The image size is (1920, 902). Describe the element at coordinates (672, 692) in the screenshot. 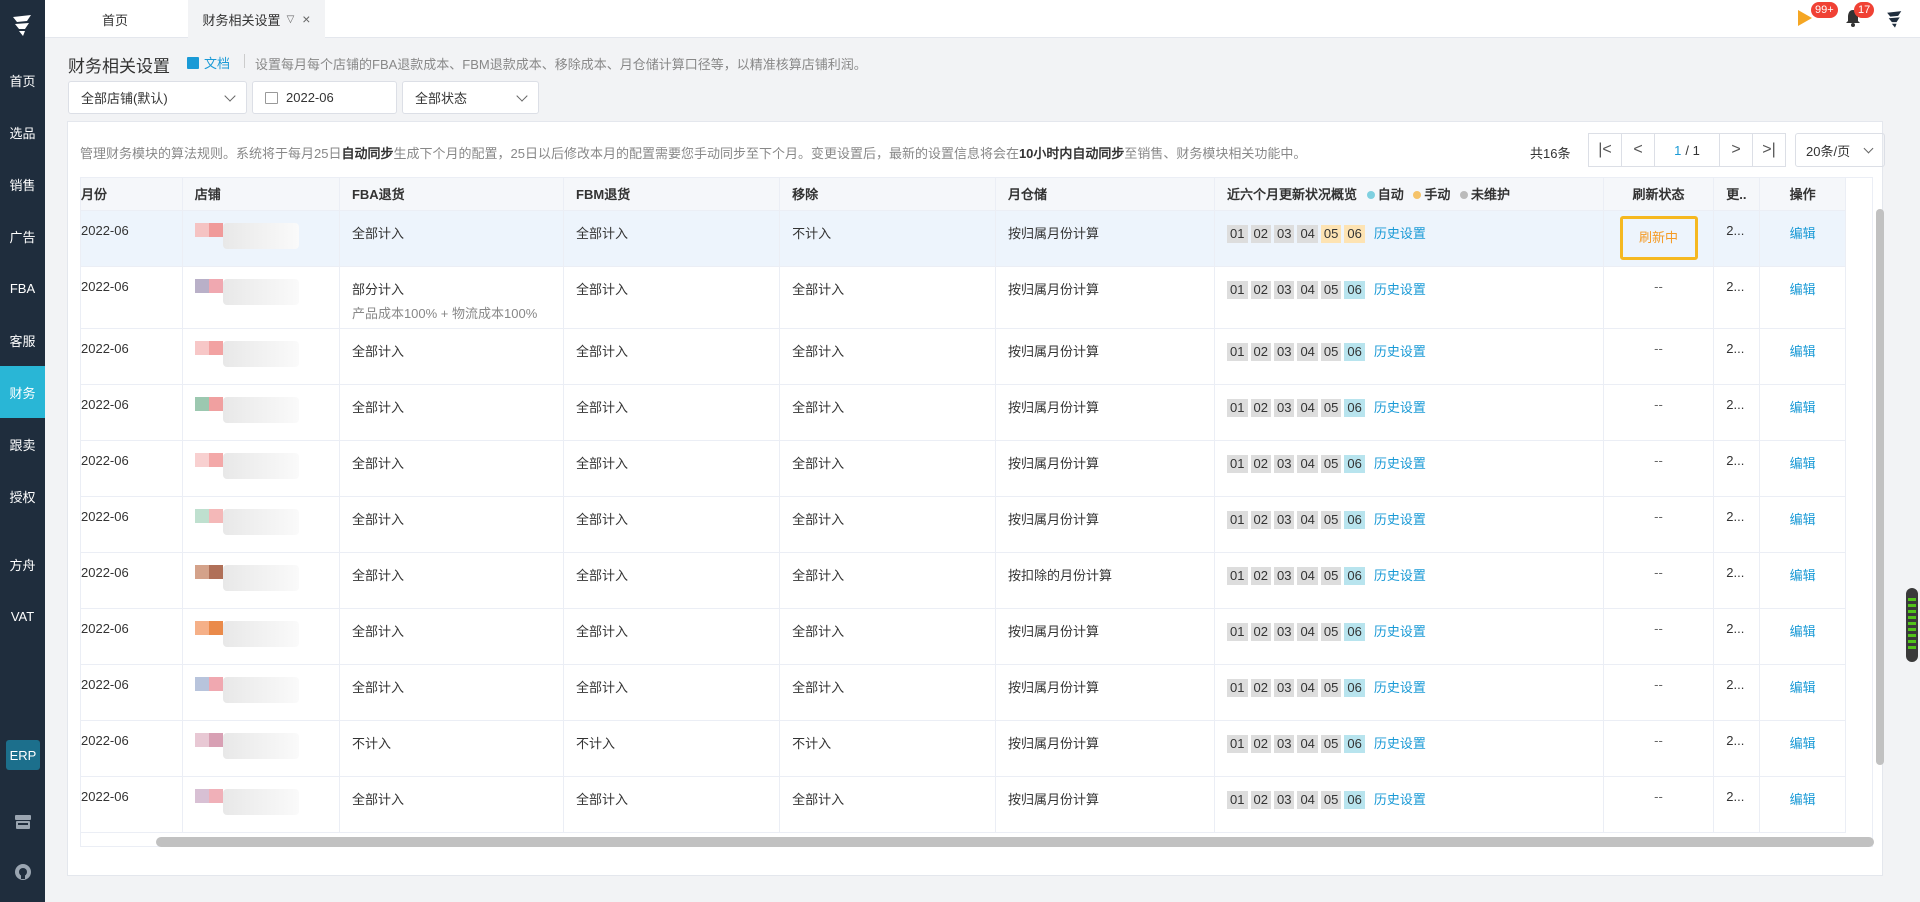

I see `cell-fbm: 全部计入` at that location.